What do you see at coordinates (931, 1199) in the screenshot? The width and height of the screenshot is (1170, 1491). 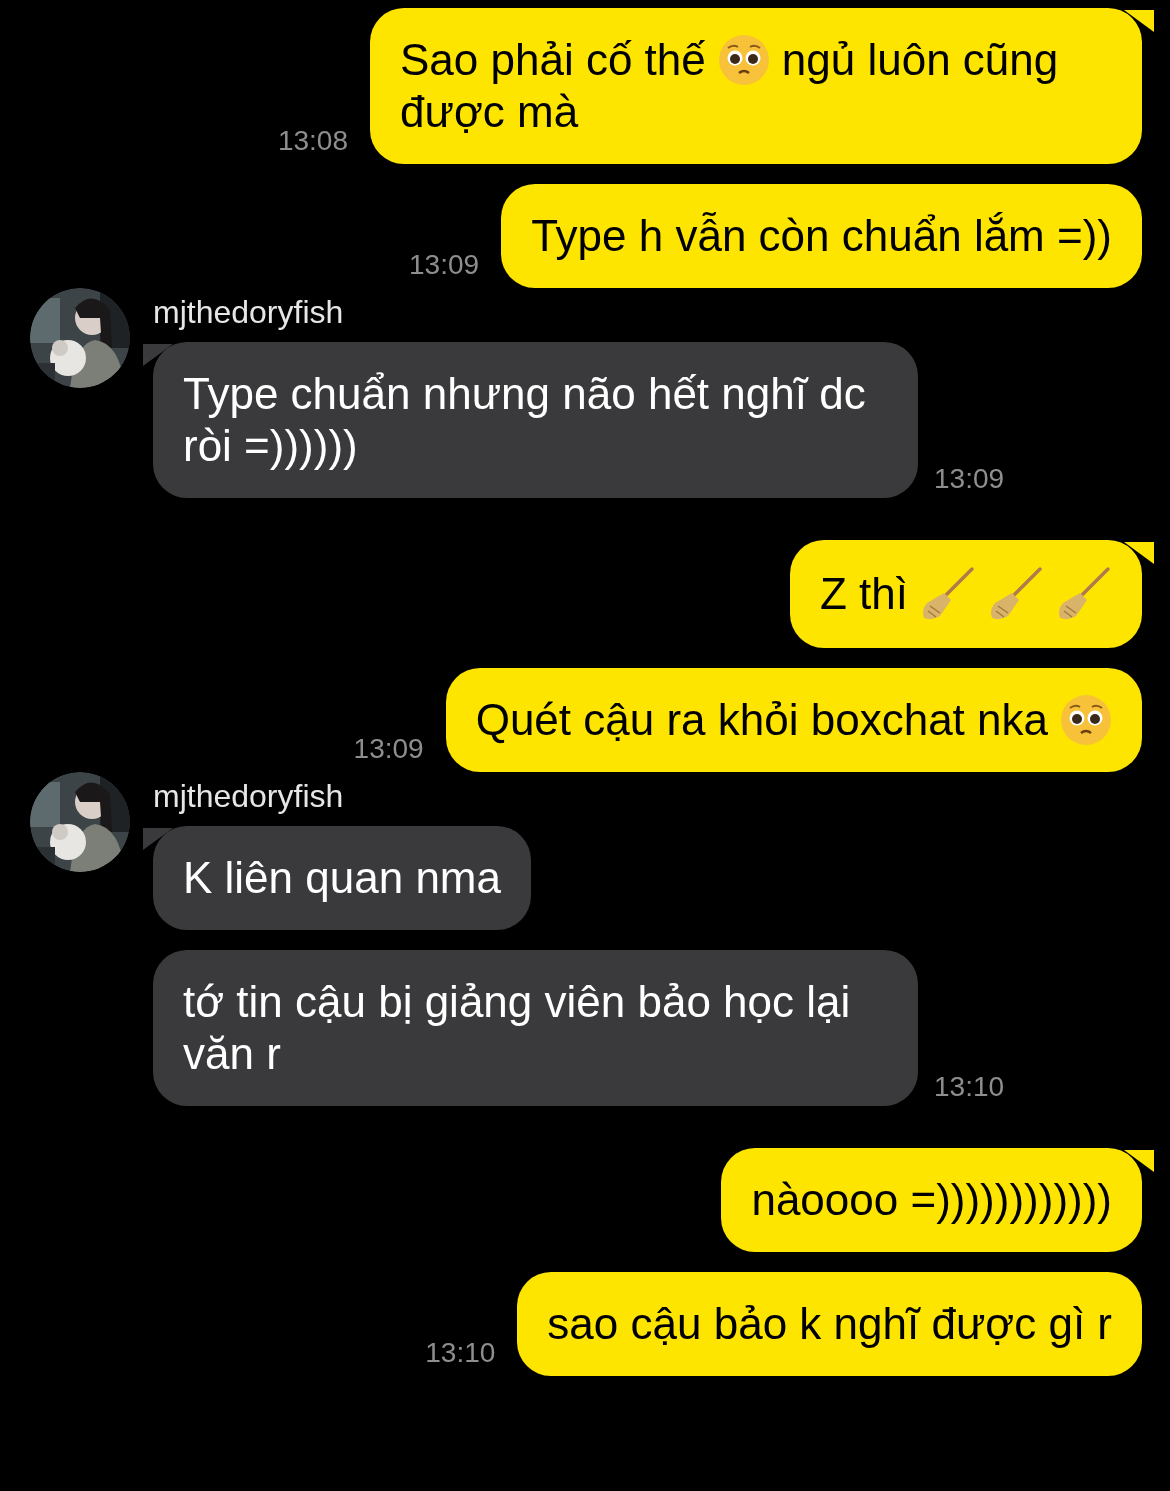 I see `message-text: nàoooo =))))))))))))` at bounding box center [931, 1199].